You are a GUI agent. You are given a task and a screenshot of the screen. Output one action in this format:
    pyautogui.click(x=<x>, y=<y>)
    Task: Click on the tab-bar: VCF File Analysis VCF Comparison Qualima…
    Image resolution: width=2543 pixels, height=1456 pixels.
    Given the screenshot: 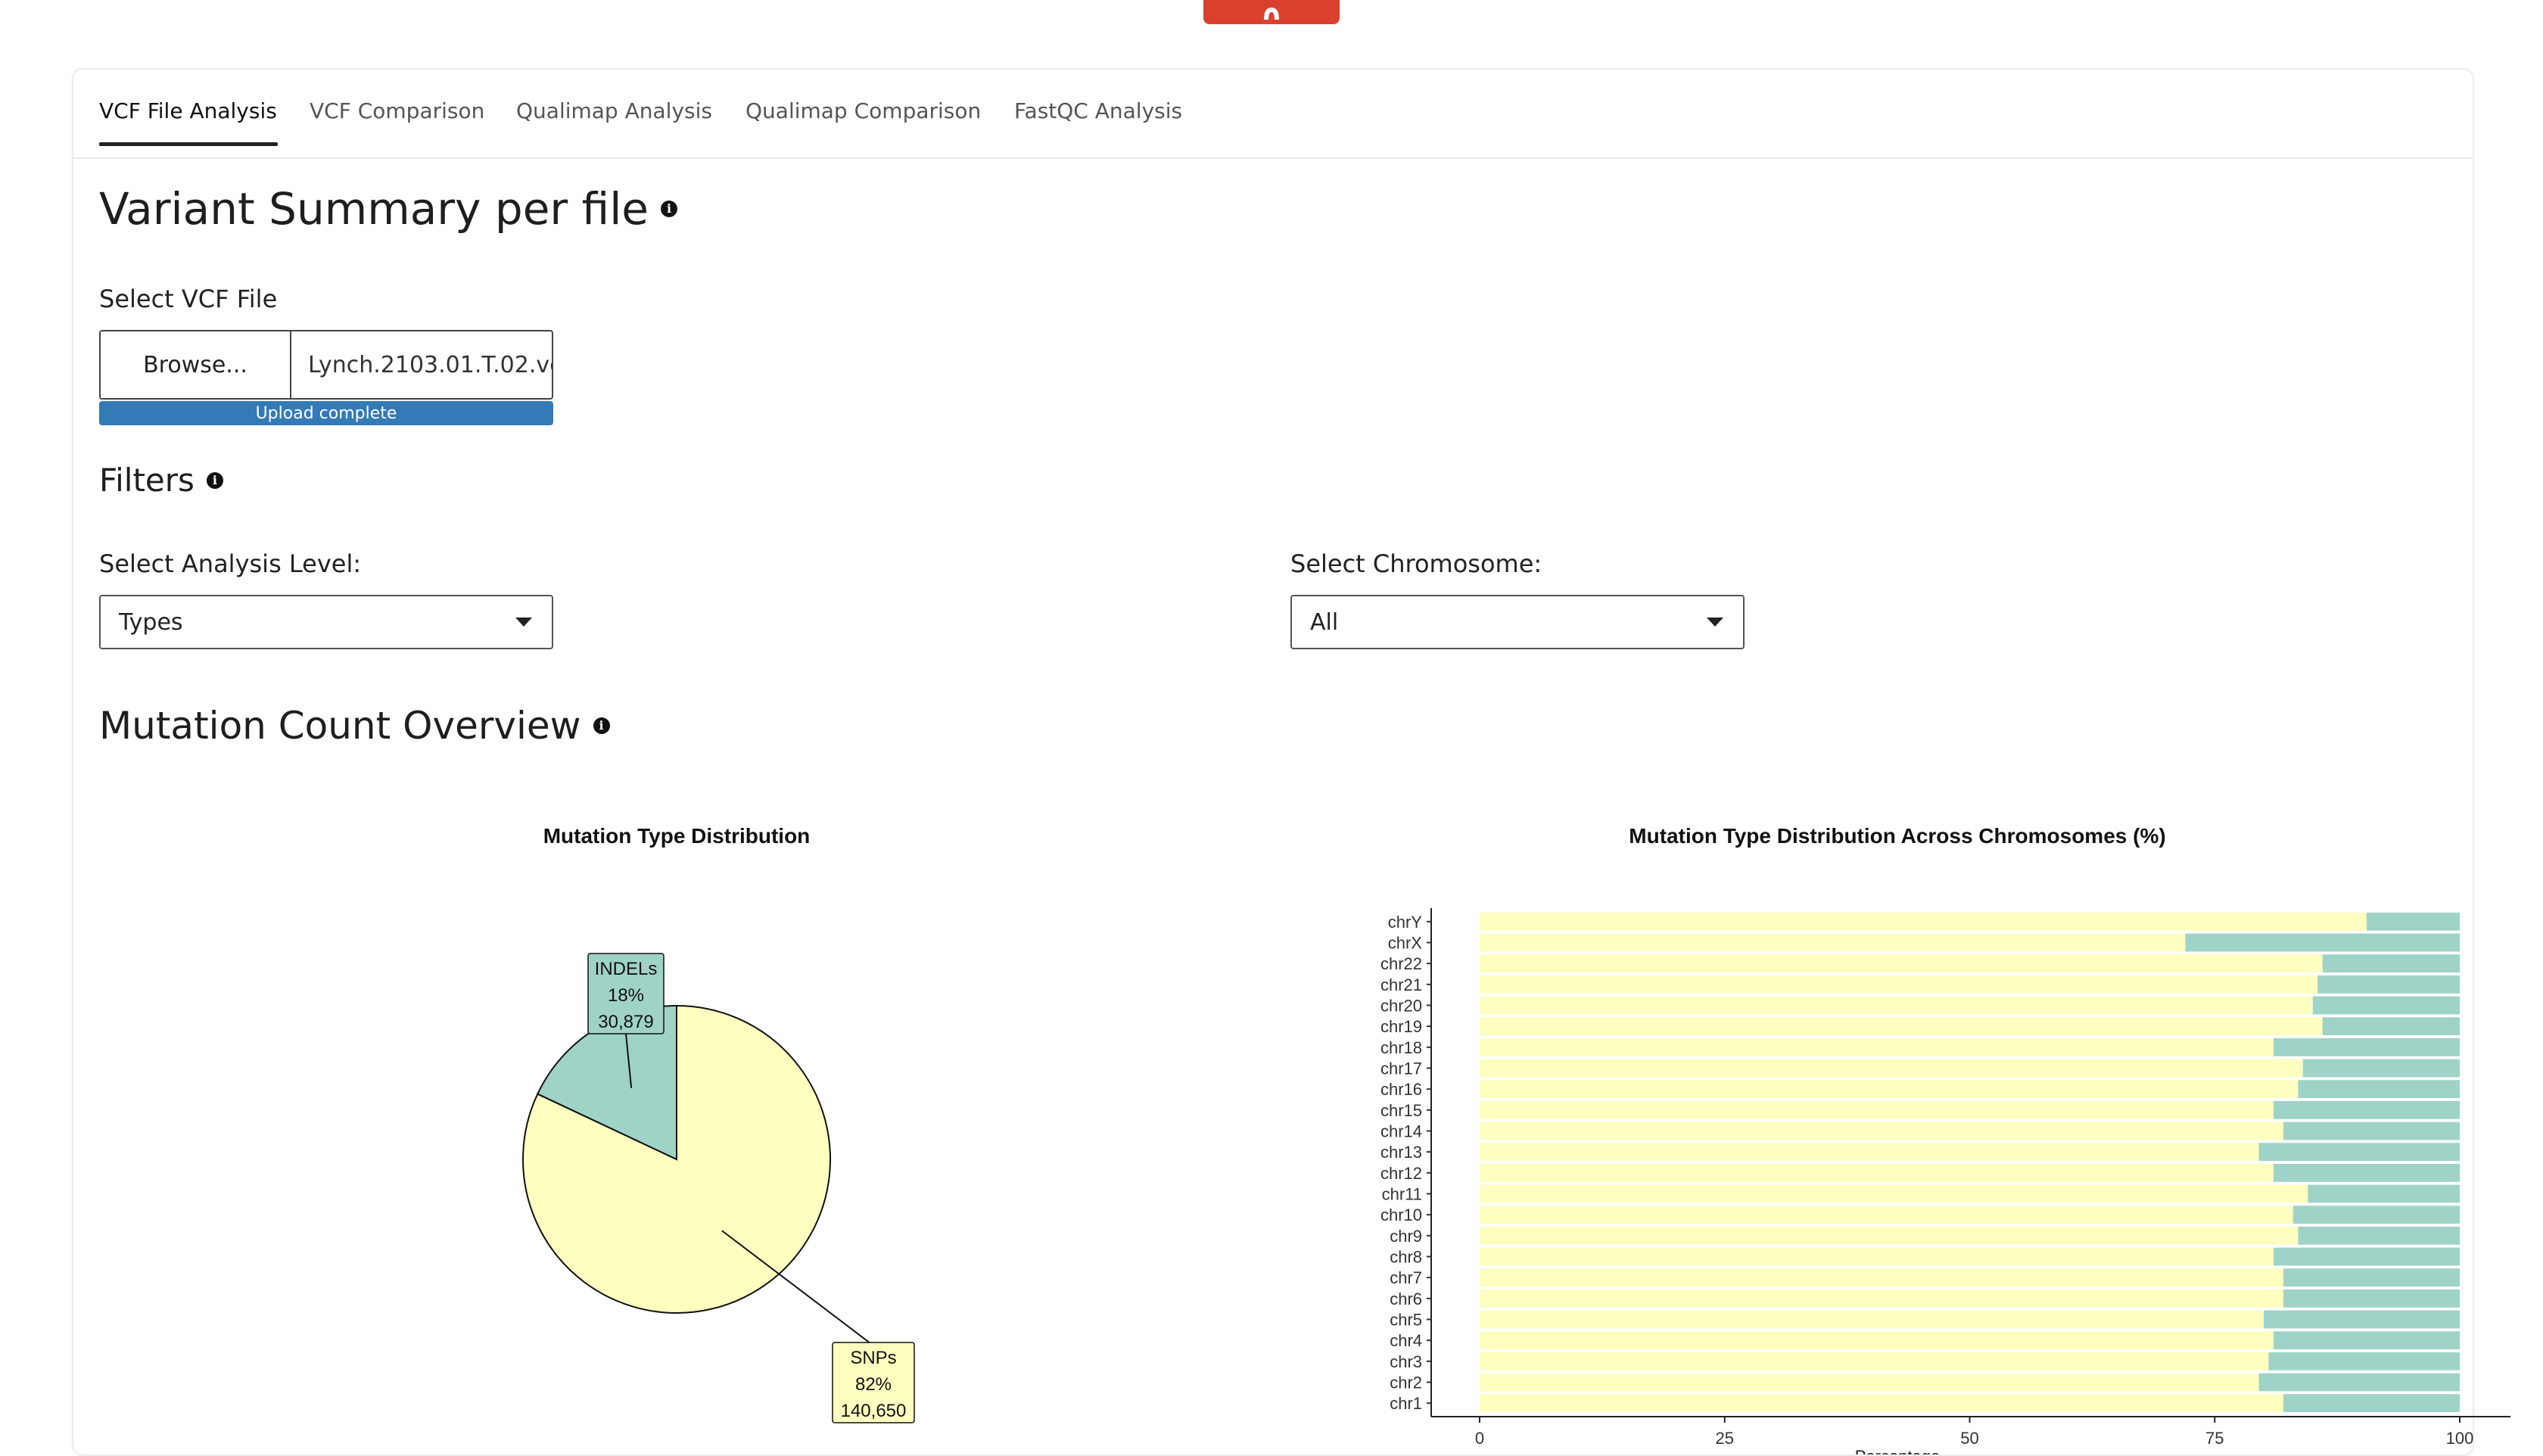 What is the action you would take?
    pyautogui.click(x=1273, y=114)
    